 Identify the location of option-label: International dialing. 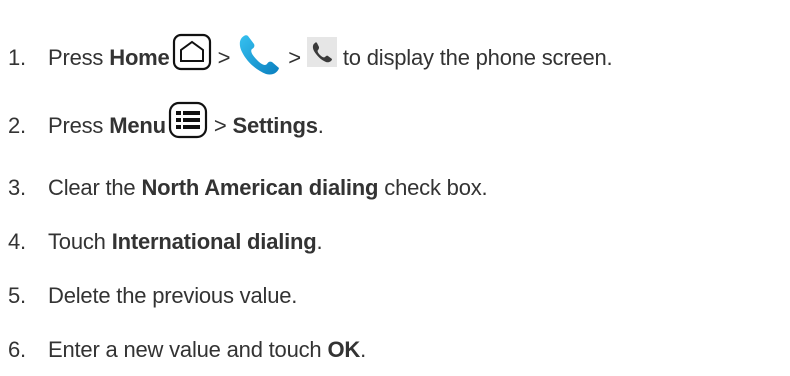
(214, 241).